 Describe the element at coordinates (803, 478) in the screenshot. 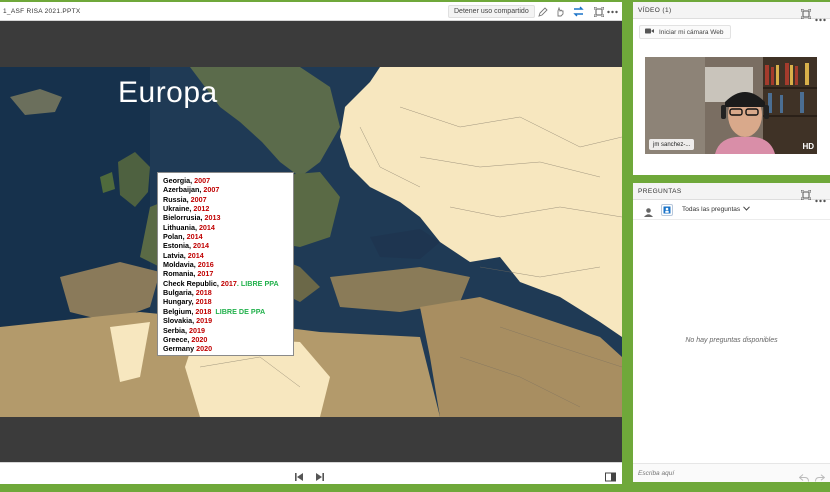

I see `reply-icon` at that location.